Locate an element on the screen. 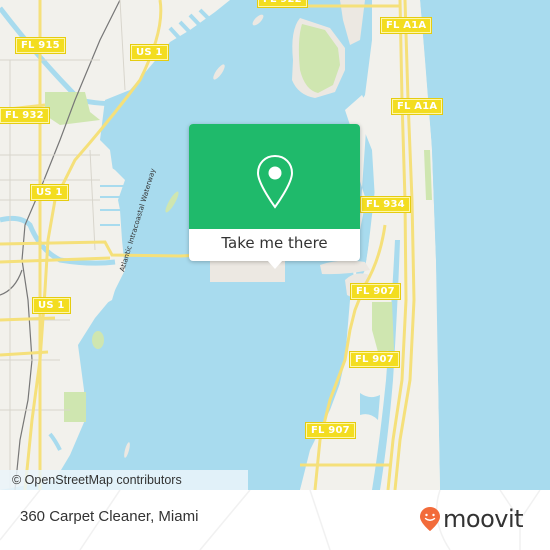 This screenshot has height=550, width=550. take-me-there-button: Take me there is located at coordinates (274, 245).